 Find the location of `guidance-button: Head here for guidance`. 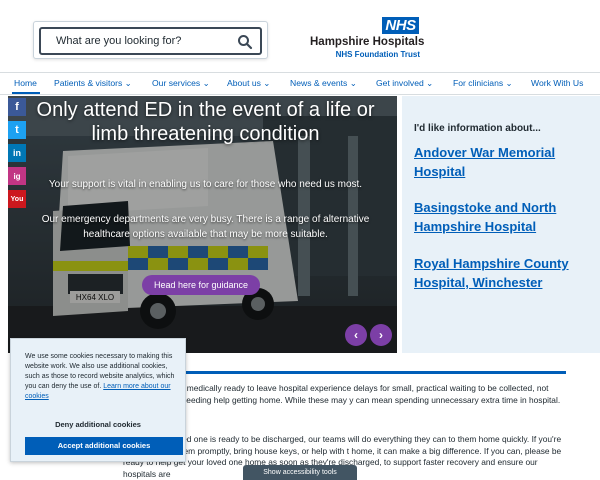

guidance-button: Head here for guidance is located at coordinates (201, 285).